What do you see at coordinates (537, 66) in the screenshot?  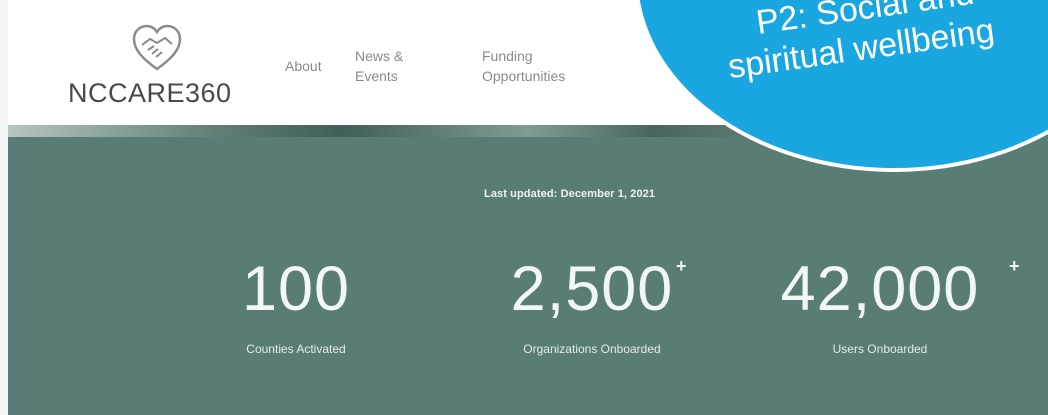 I see `nav-funding-opportunities: Funding Opportunities` at bounding box center [537, 66].